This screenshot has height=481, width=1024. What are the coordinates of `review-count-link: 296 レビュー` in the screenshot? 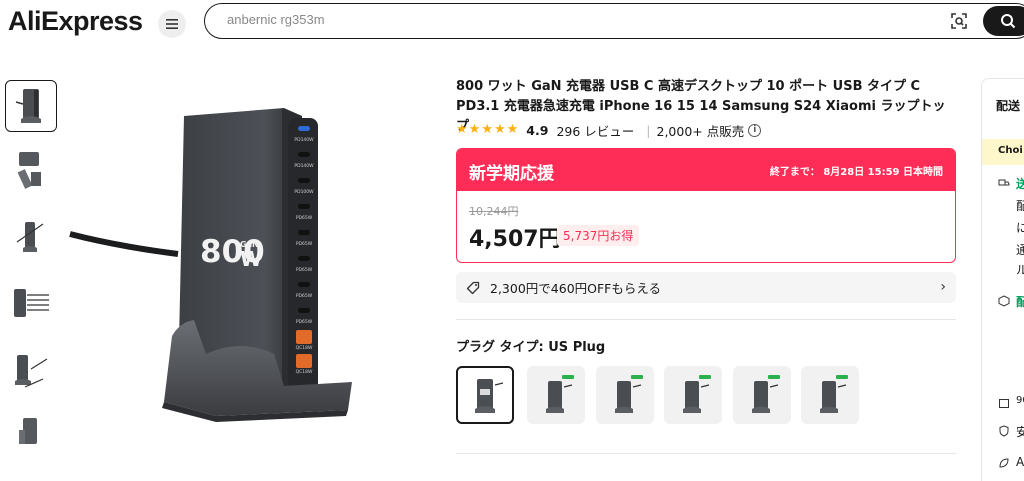 It's located at (595, 130).